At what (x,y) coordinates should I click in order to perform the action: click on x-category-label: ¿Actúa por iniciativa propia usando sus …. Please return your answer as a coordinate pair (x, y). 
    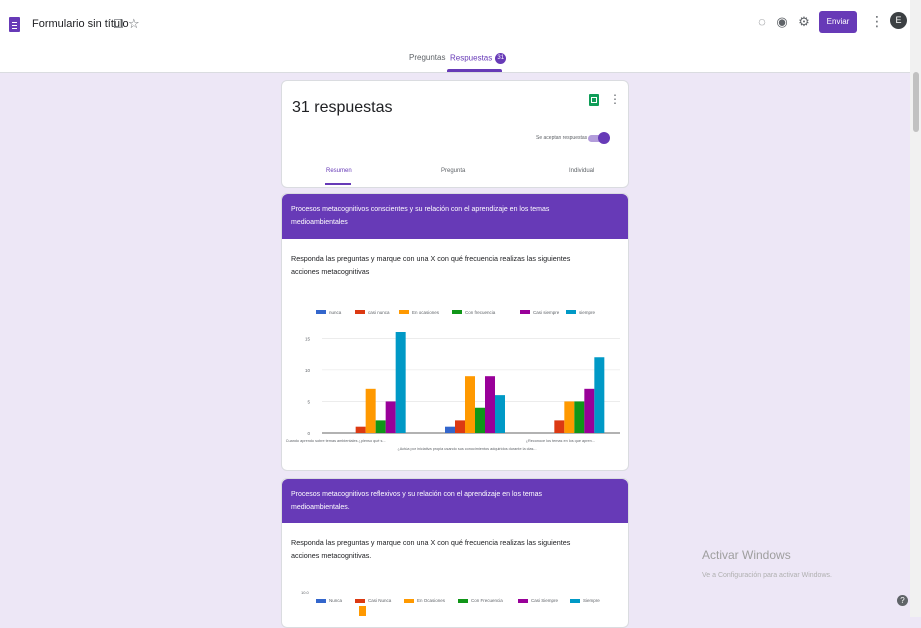
    Looking at the image, I should click on (466, 449).